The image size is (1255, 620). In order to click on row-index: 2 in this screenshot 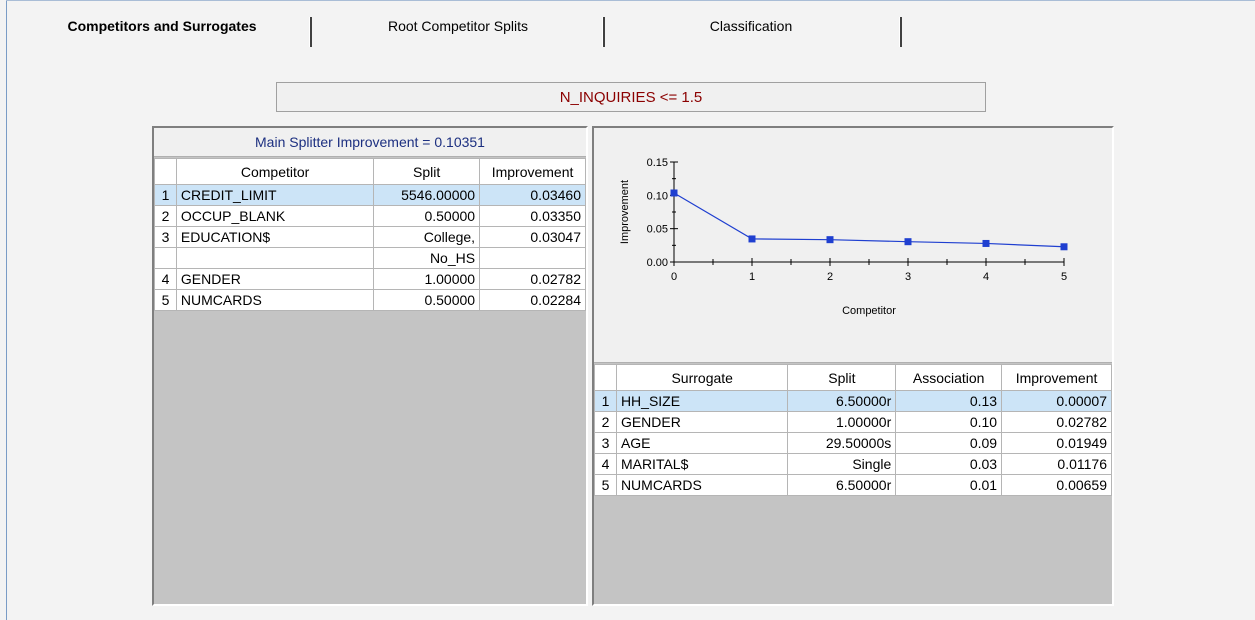, I will do `click(605, 422)`.